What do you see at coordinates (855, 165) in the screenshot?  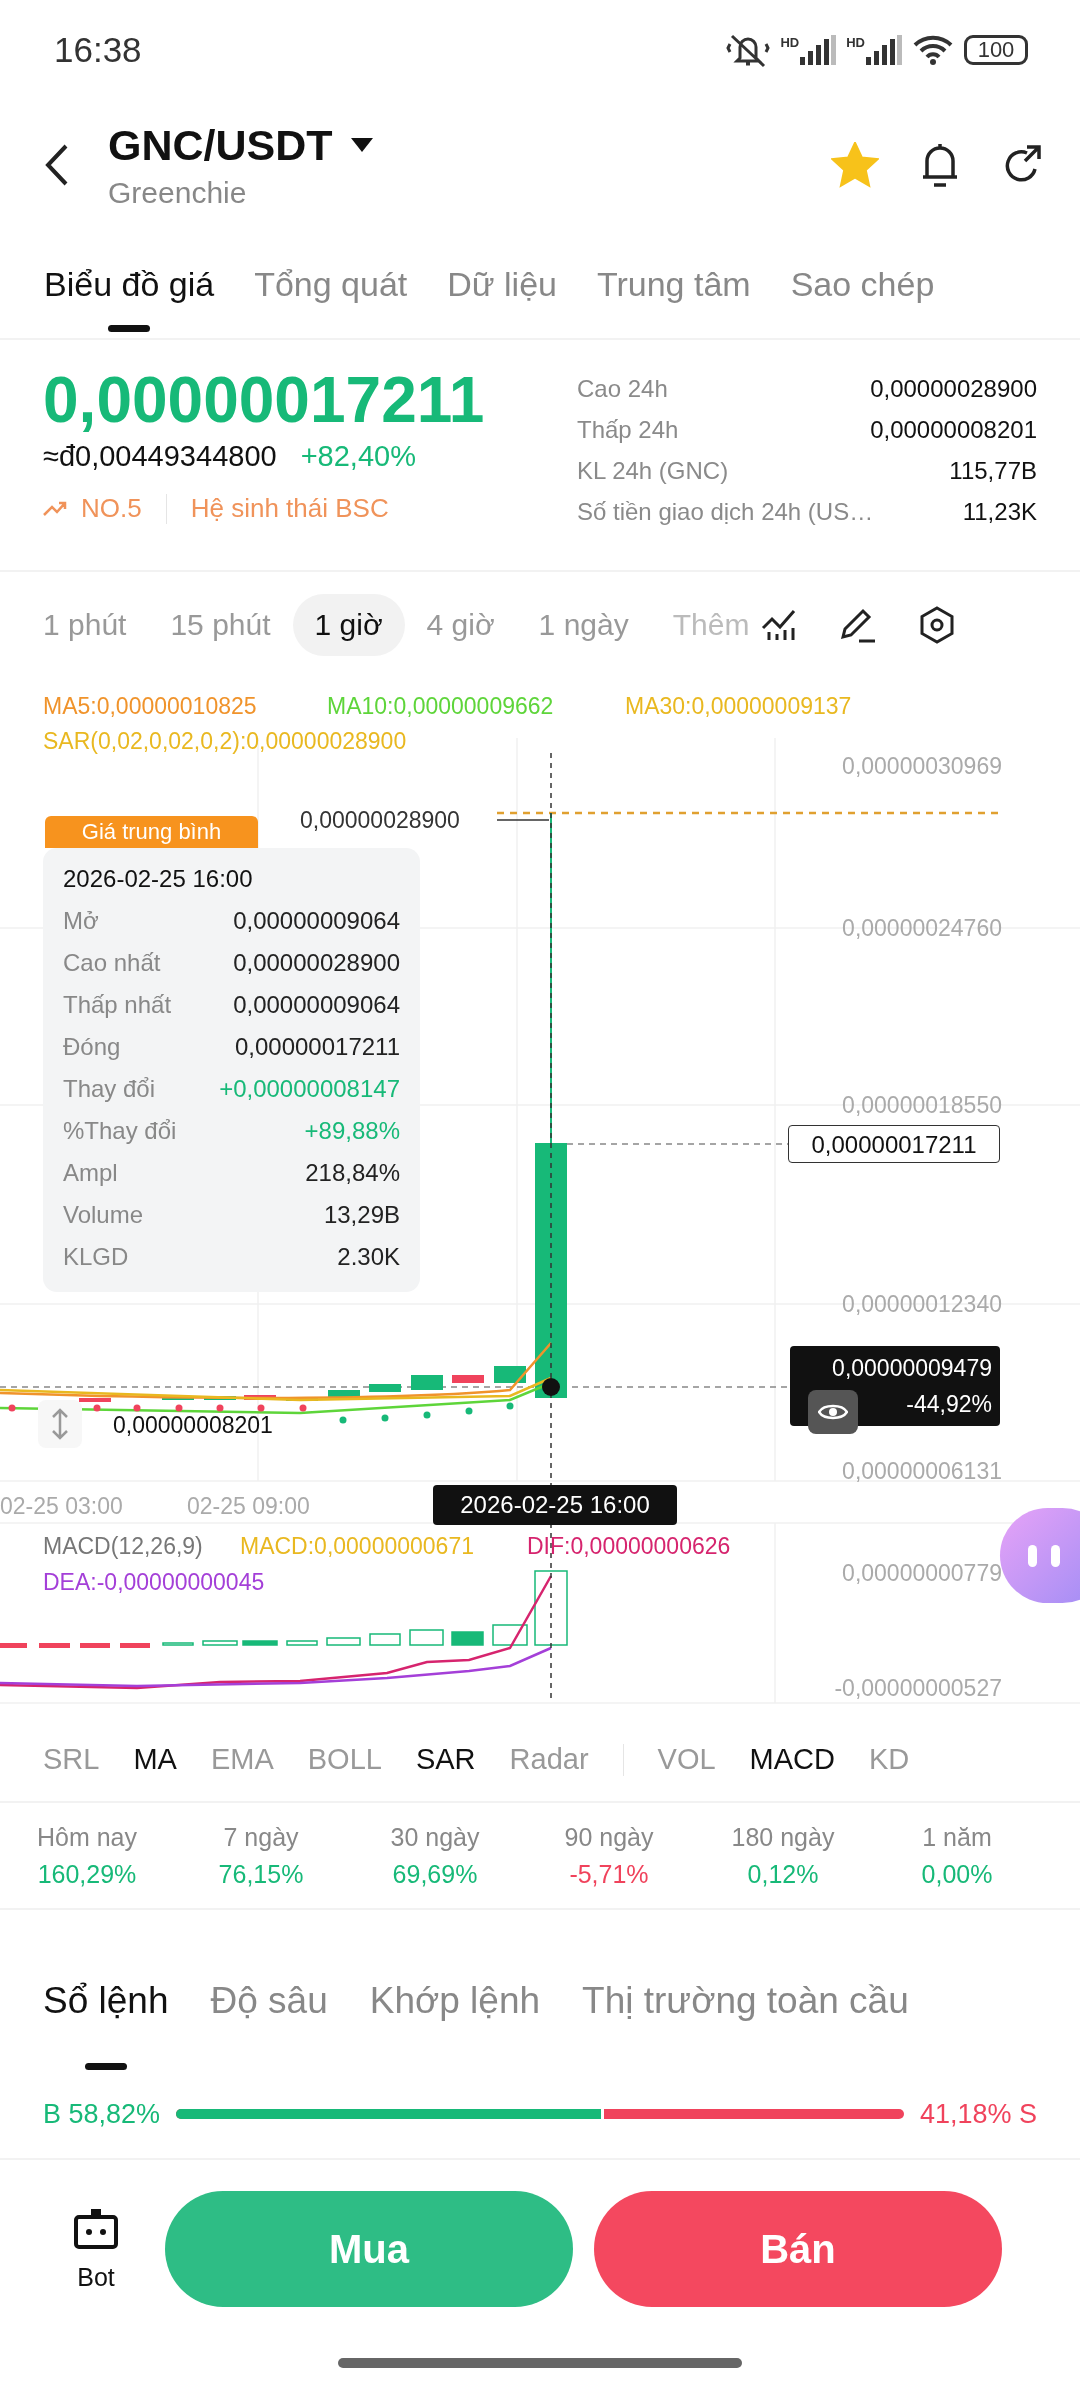 I see `star-icon` at bounding box center [855, 165].